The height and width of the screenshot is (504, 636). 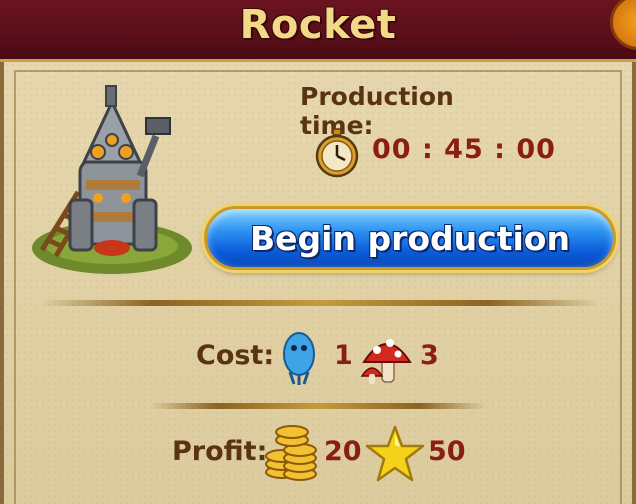 What do you see at coordinates (447, 451) in the screenshot?
I see `profit-amount-stars: 50` at bounding box center [447, 451].